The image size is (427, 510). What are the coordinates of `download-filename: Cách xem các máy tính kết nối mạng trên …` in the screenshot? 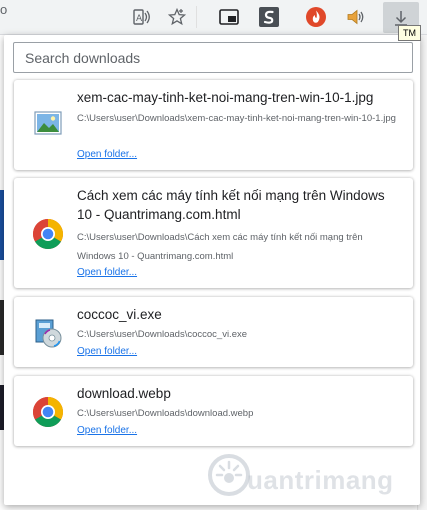 It's located at (238, 205).